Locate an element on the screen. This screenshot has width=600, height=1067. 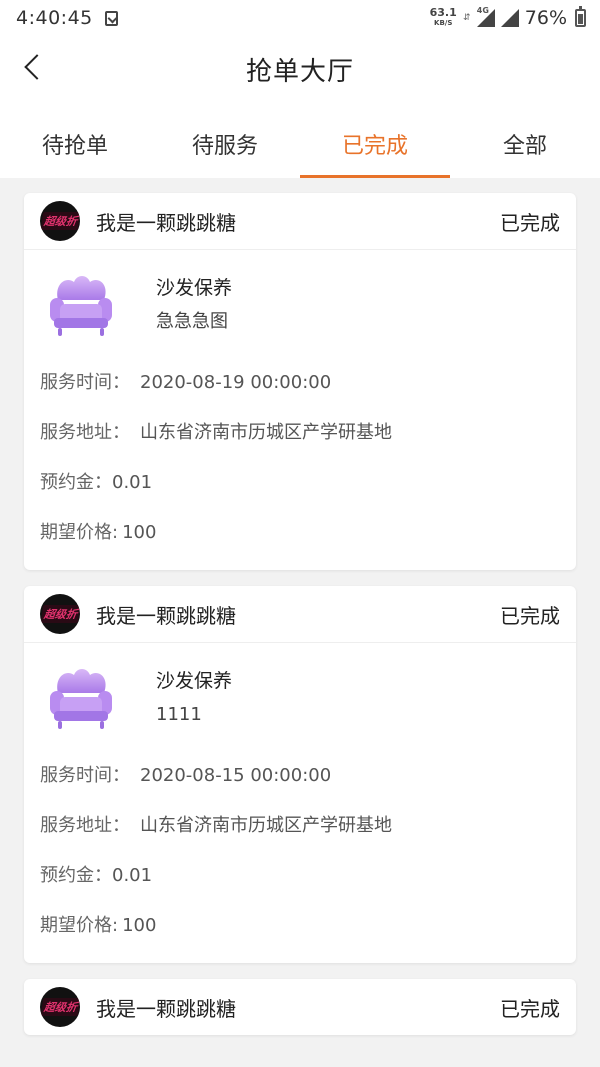
net-speed: 63.1 KB/S is located at coordinates (443, 17).